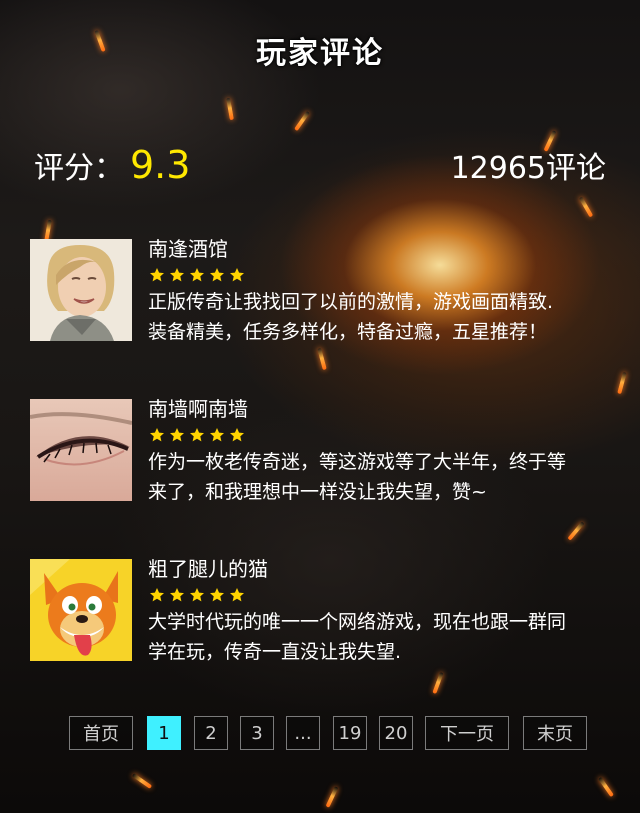  Describe the element at coordinates (351, 302) in the screenshot. I see `review-comment-line: 正版传奇让我找回了以前的激情，游戏画面精致.` at that location.